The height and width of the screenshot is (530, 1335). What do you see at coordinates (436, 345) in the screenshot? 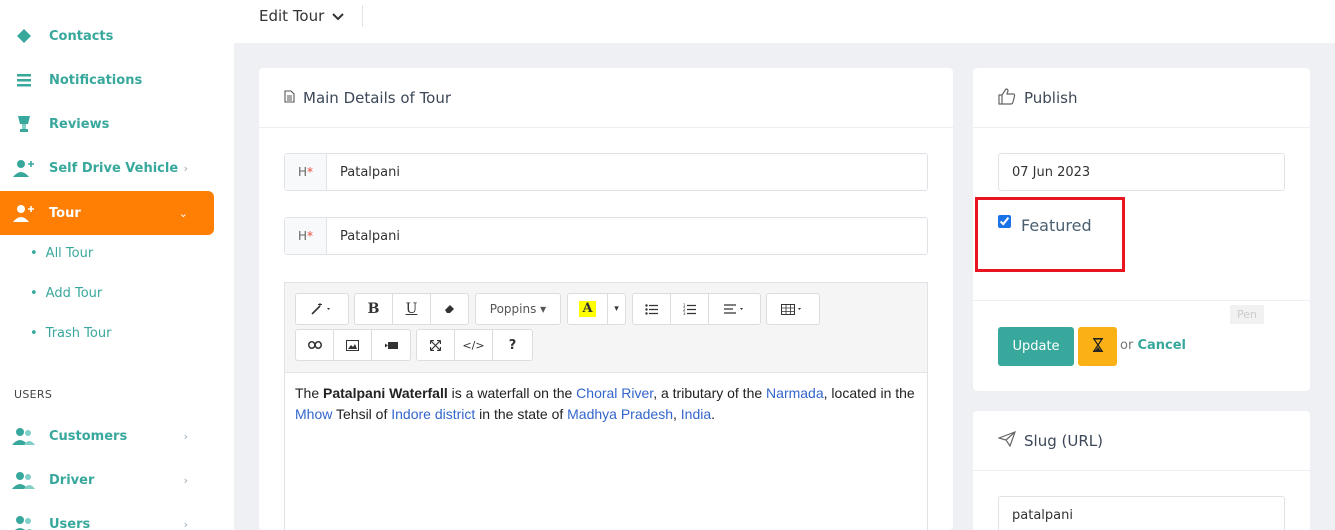
I see `fullscreen-button` at bounding box center [436, 345].